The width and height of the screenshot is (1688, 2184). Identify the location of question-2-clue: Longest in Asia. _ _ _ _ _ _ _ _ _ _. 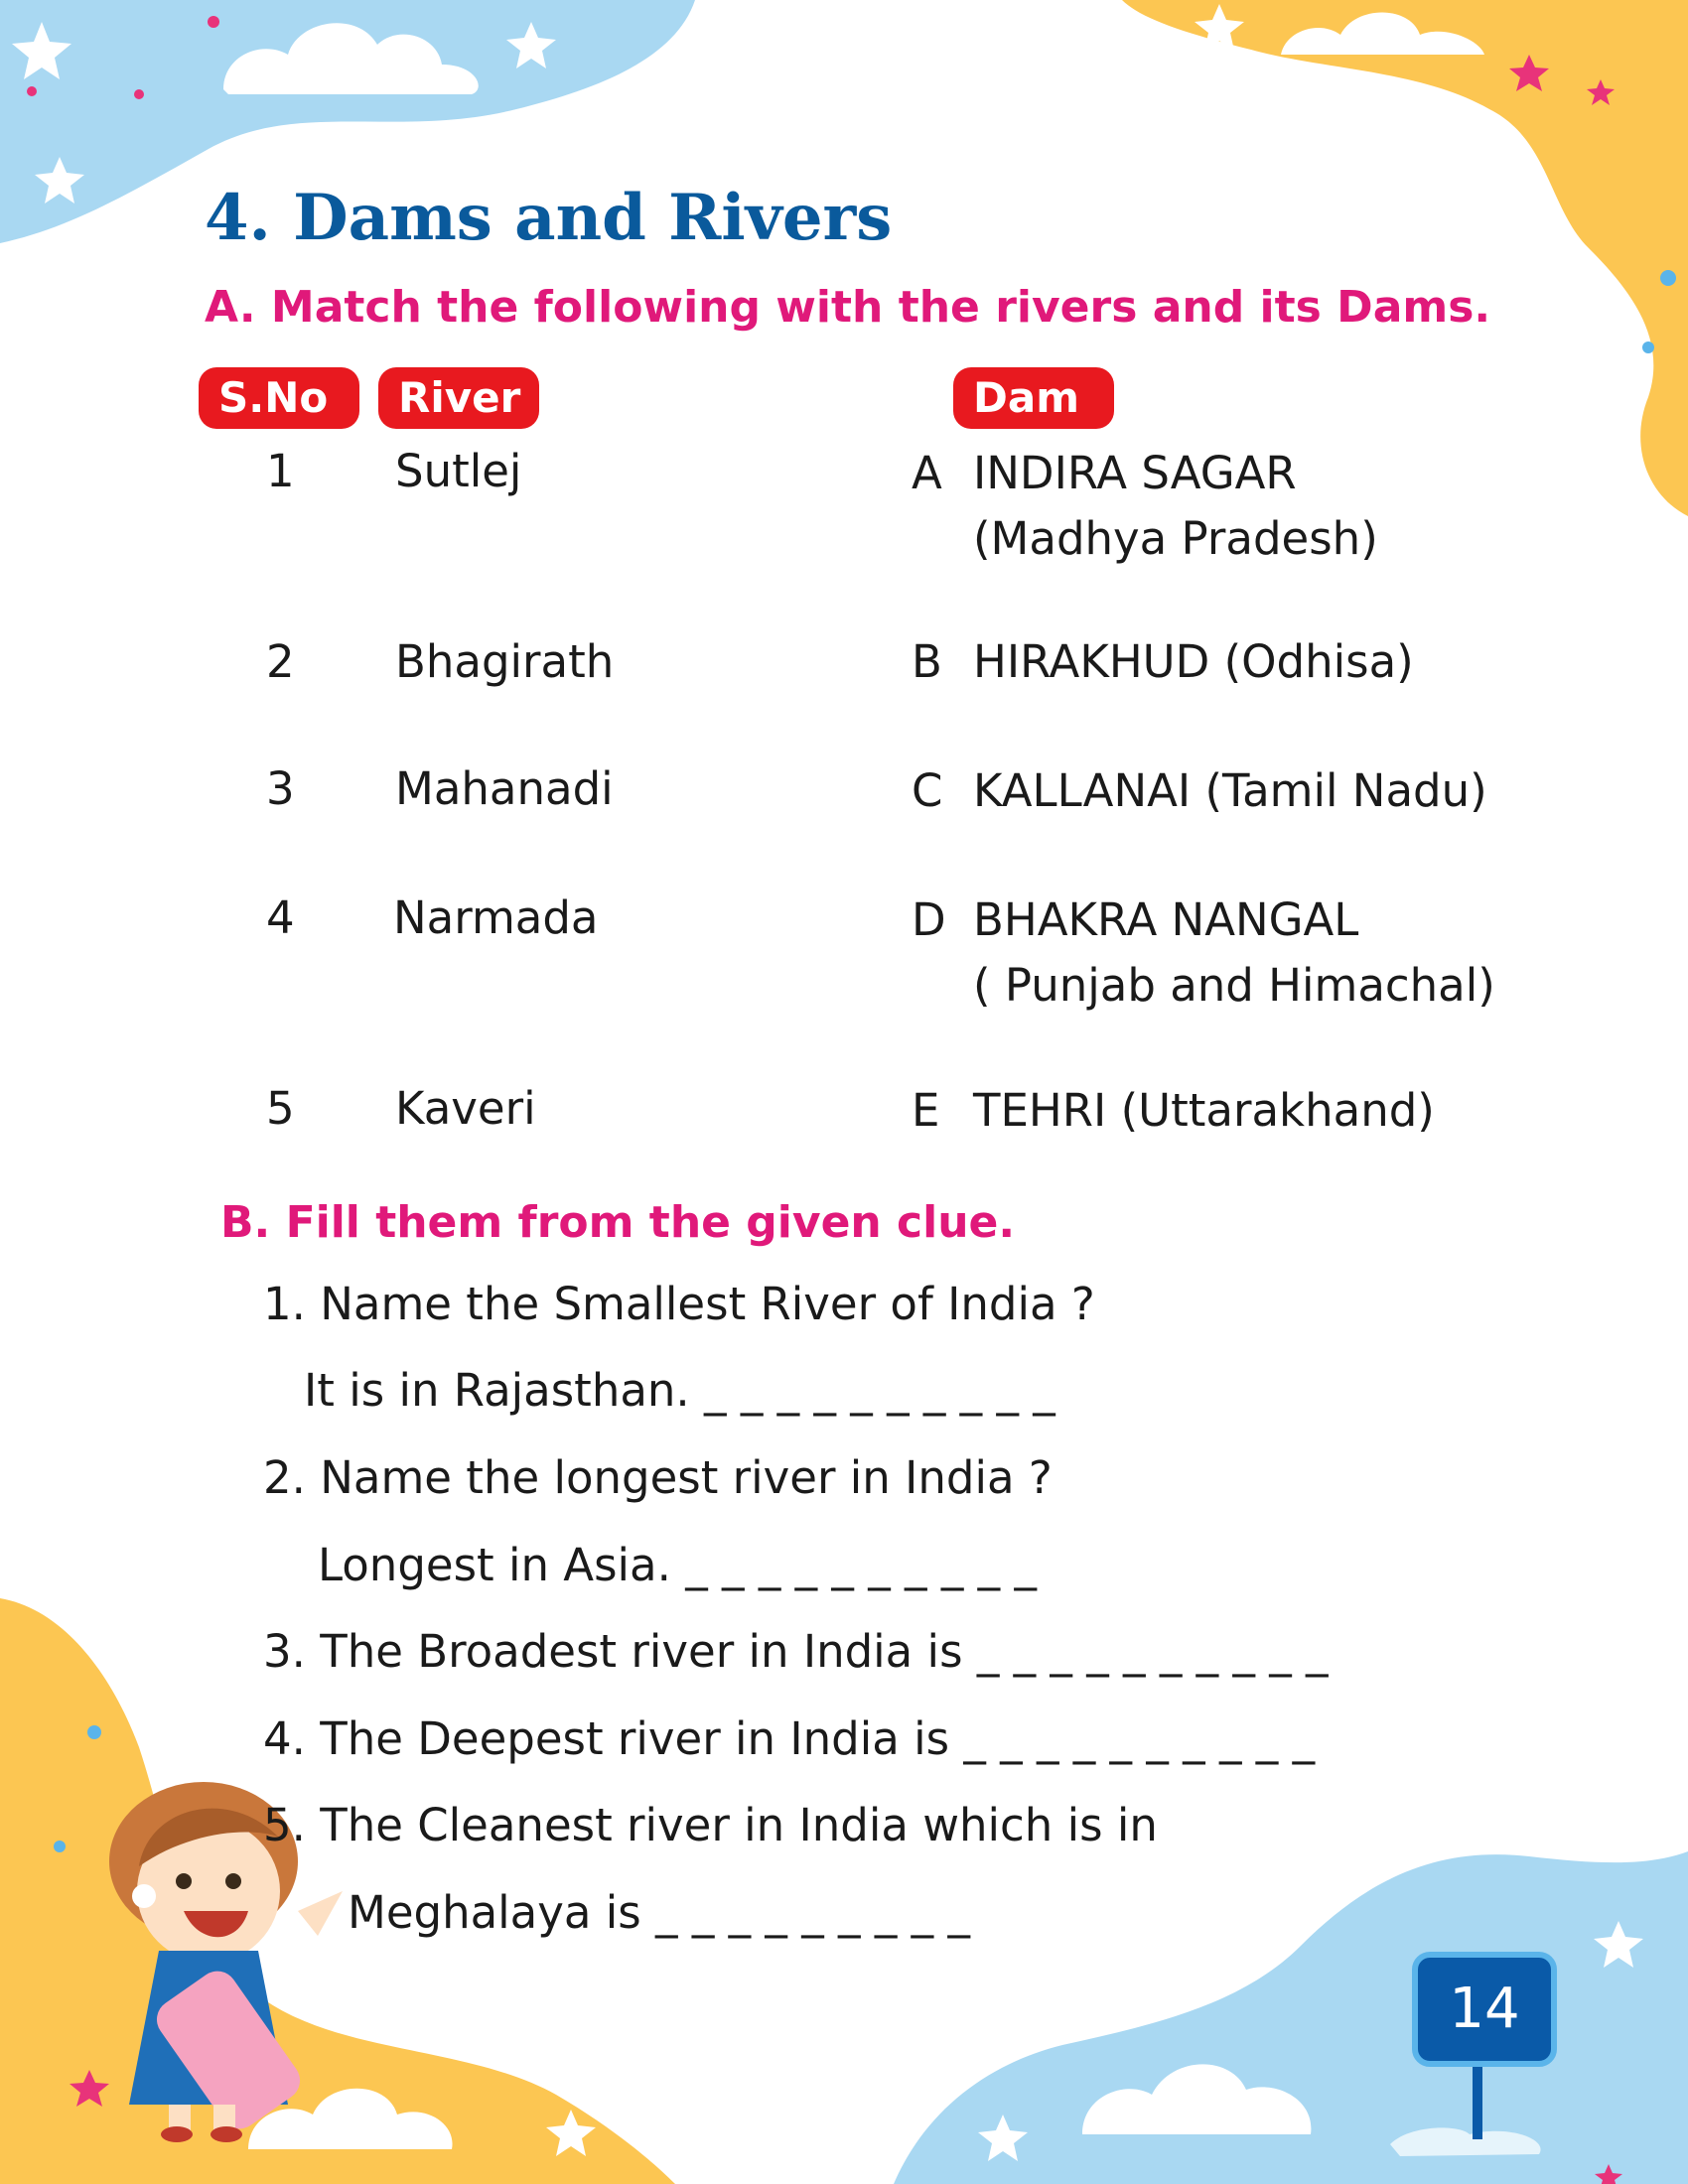
(677, 1565).